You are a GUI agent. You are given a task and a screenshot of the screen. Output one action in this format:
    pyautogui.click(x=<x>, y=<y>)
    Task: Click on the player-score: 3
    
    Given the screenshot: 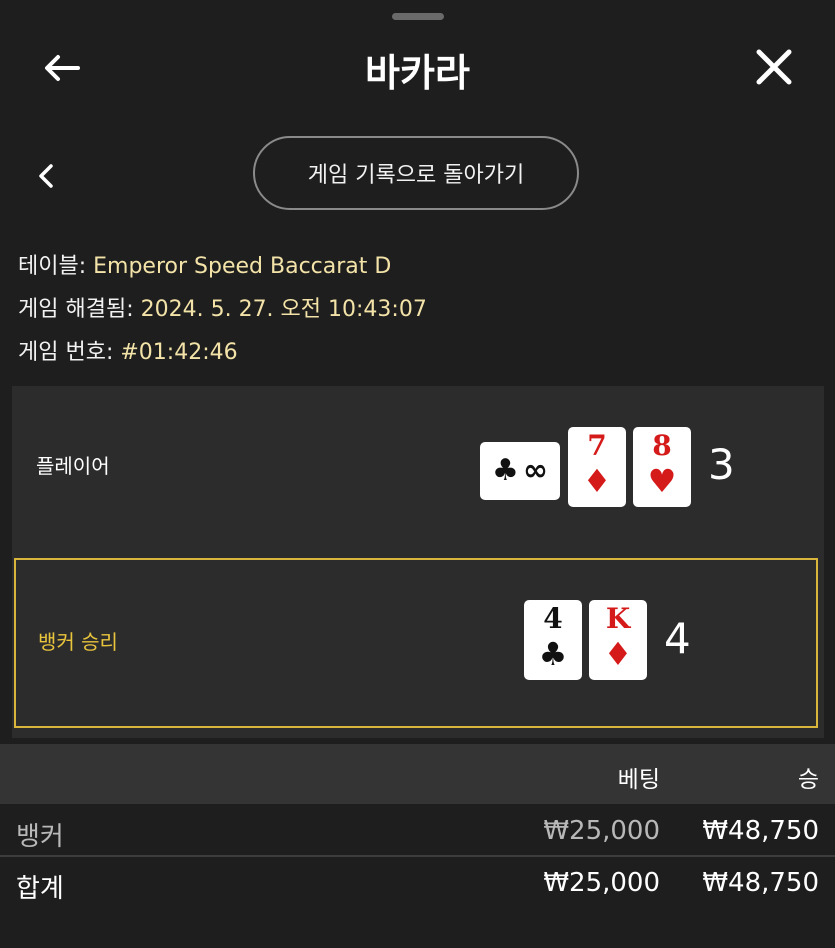 What is the action you would take?
    pyautogui.click(x=721, y=464)
    